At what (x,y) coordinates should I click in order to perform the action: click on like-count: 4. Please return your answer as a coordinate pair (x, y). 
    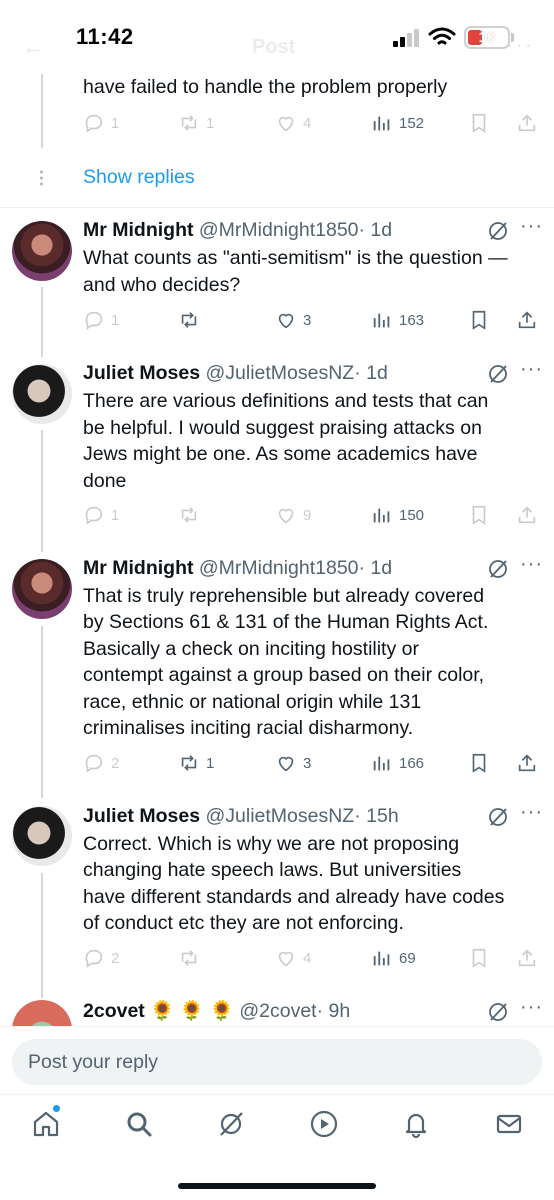
    Looking at the image, I should click on (307, 123).